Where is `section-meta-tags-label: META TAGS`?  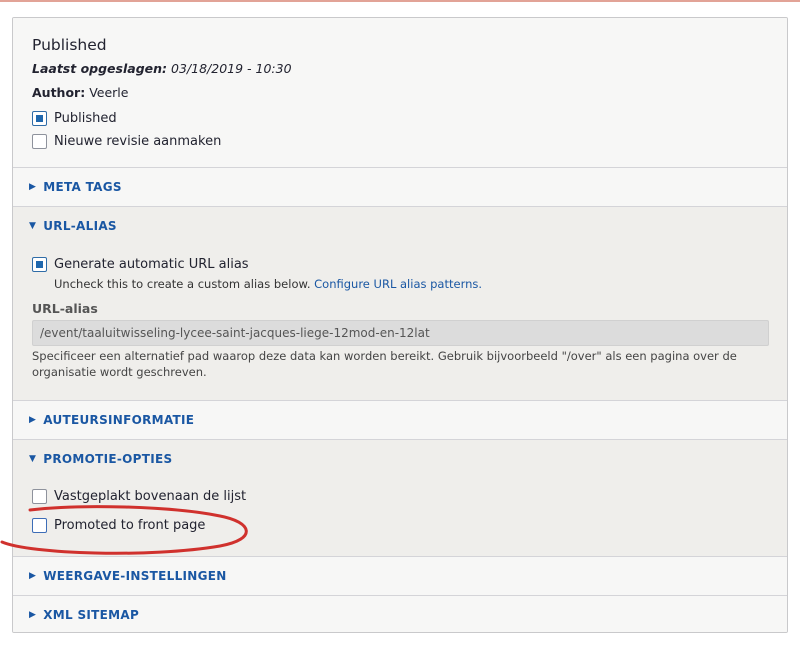 section-meta-tags-label: META TAGS is located at coordinates (82, 187).